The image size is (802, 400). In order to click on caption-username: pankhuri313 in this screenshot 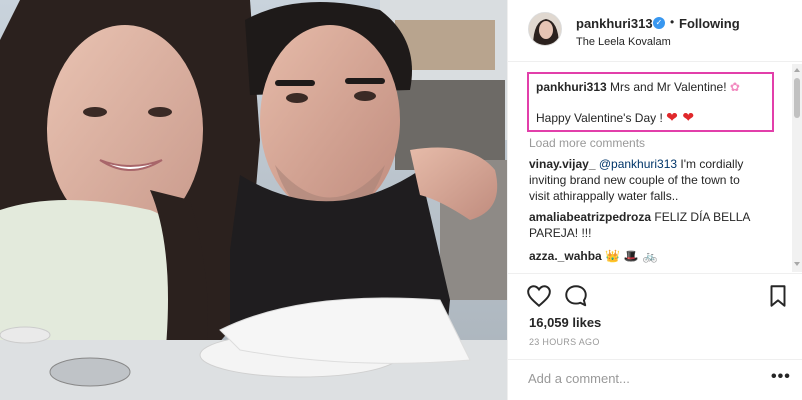, I will do `click(571, 87)`.